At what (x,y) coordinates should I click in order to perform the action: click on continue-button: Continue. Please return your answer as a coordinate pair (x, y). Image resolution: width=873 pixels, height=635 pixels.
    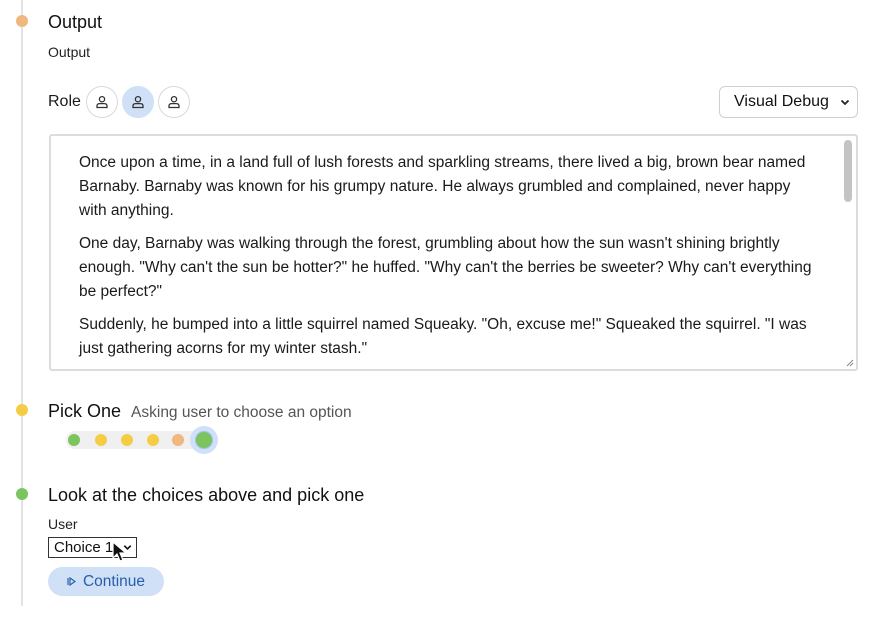
    Looking at the image, I should click on (106, 581).